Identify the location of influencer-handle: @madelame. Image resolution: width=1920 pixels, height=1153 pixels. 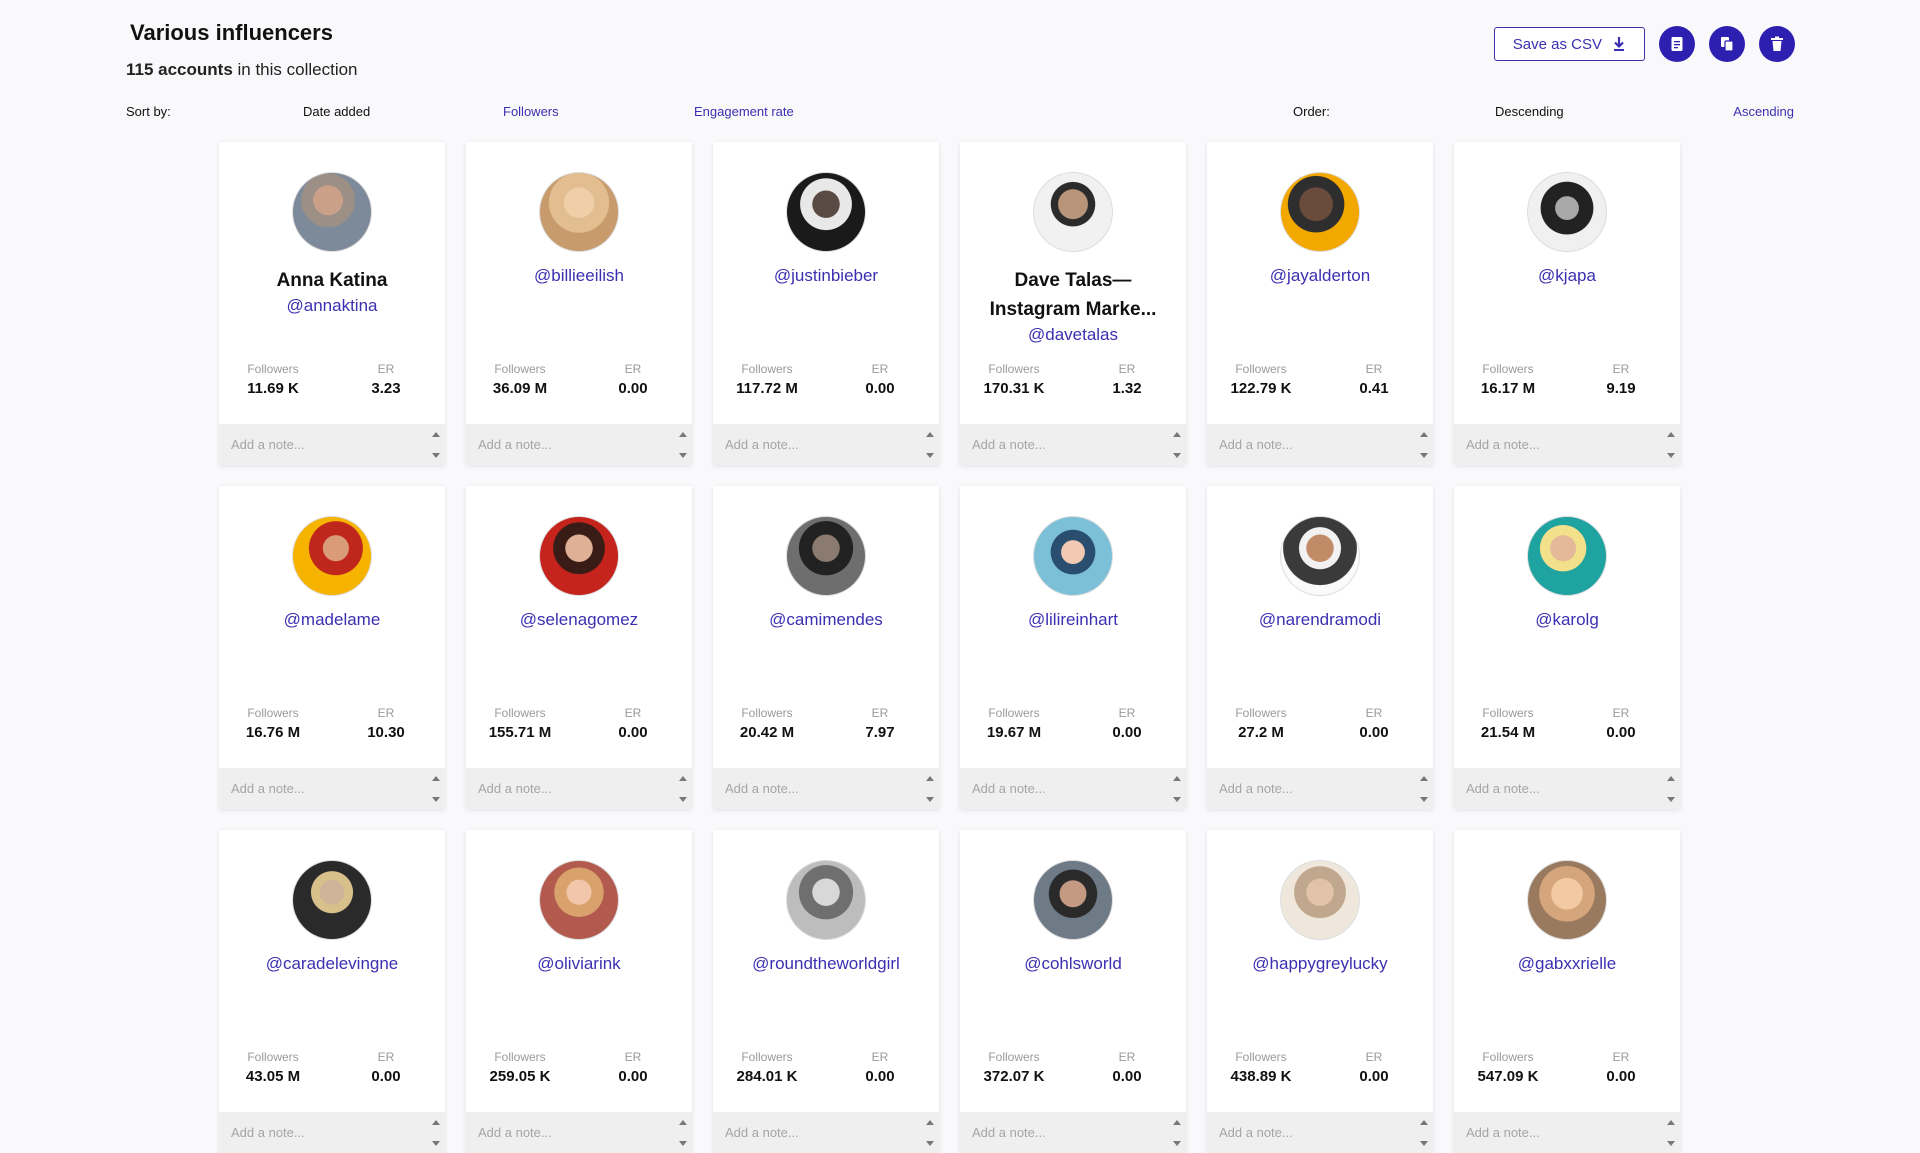
(332, 620).